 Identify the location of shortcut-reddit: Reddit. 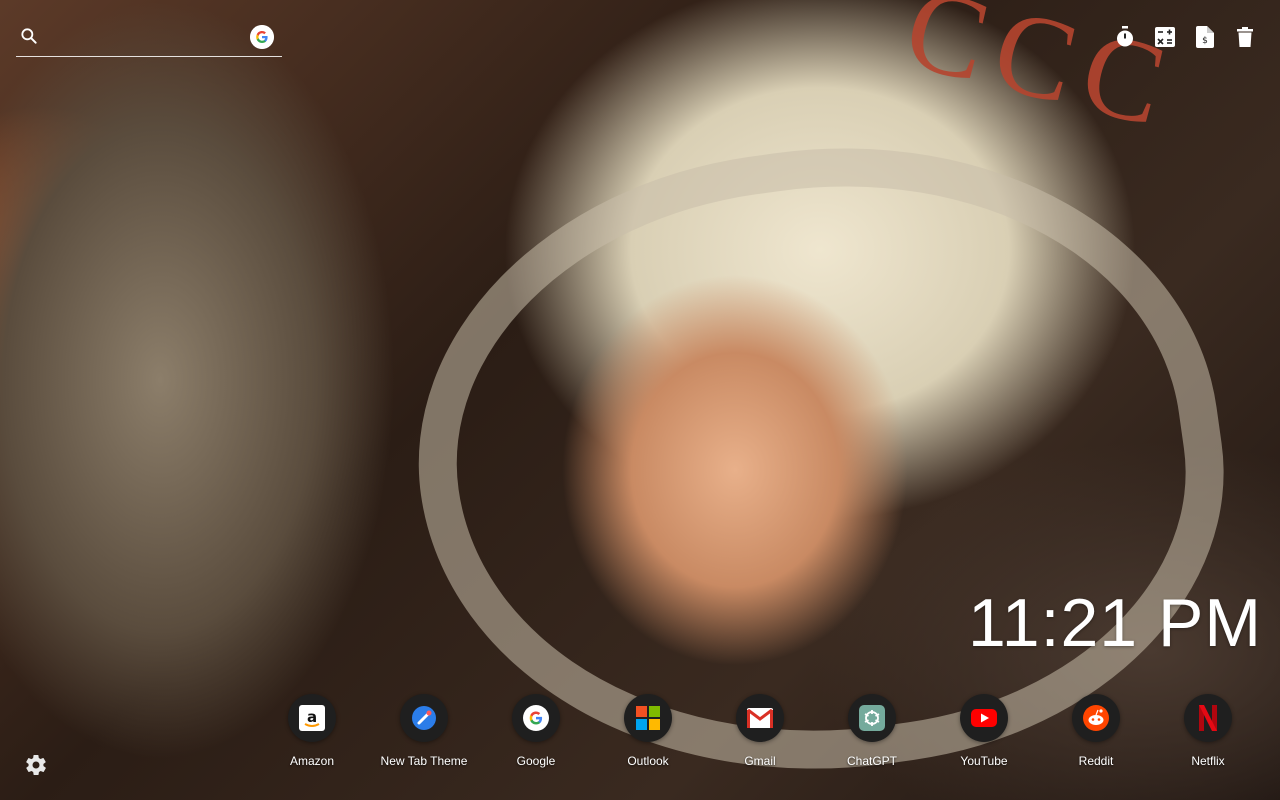
(1096, 731).